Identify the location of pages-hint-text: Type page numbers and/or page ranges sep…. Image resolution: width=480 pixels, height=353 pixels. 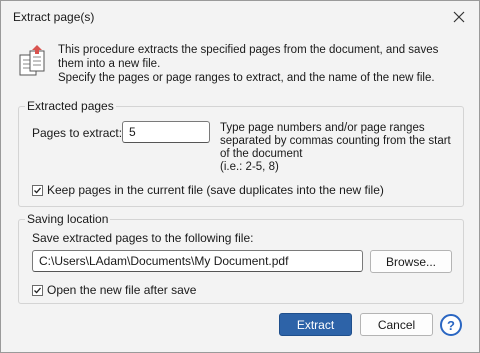
(335, 141).